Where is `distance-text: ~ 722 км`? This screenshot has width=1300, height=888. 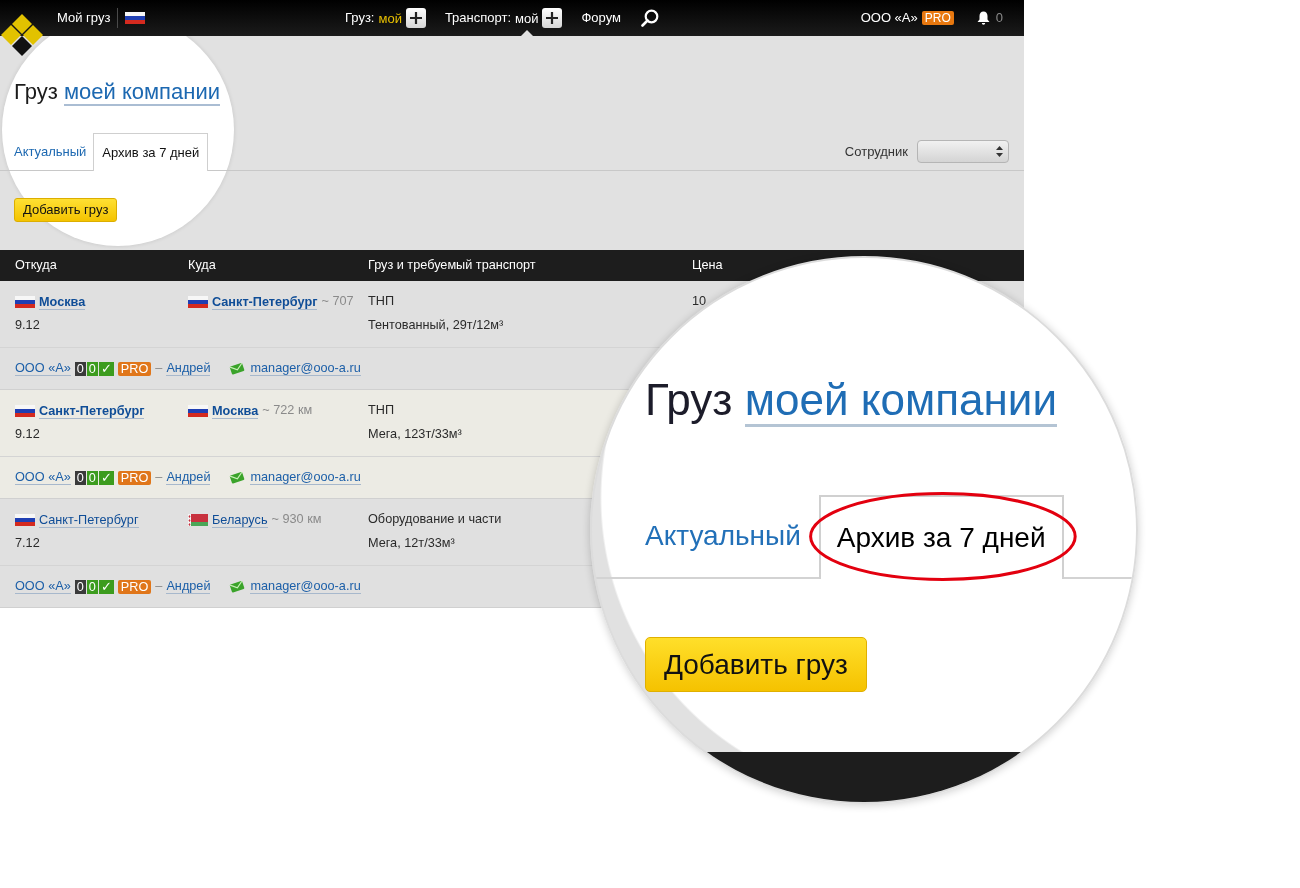
distance-text: ~ 722 км is located at coordinates (287, 411).